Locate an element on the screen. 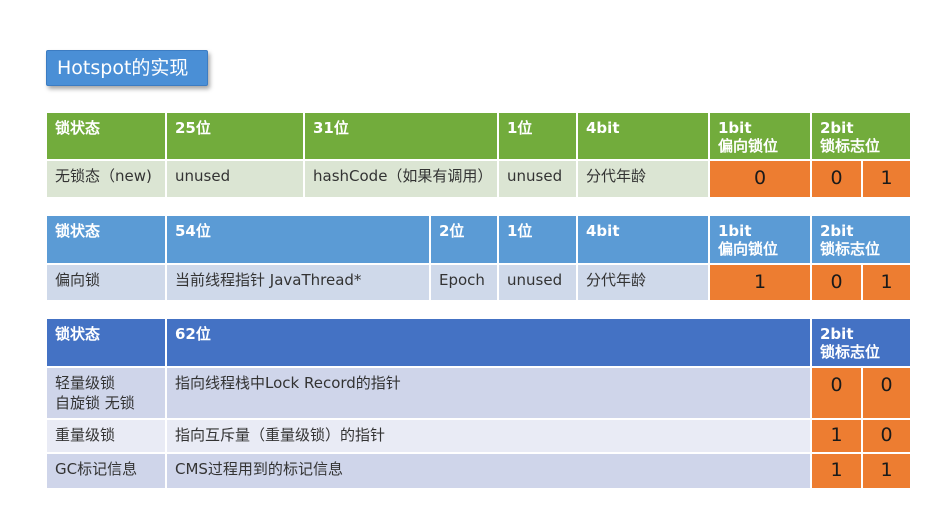 The height and width of the screenshot is (509, 933). cell-lock-state: 无锁态（new) is located at coordinates (106, 179).